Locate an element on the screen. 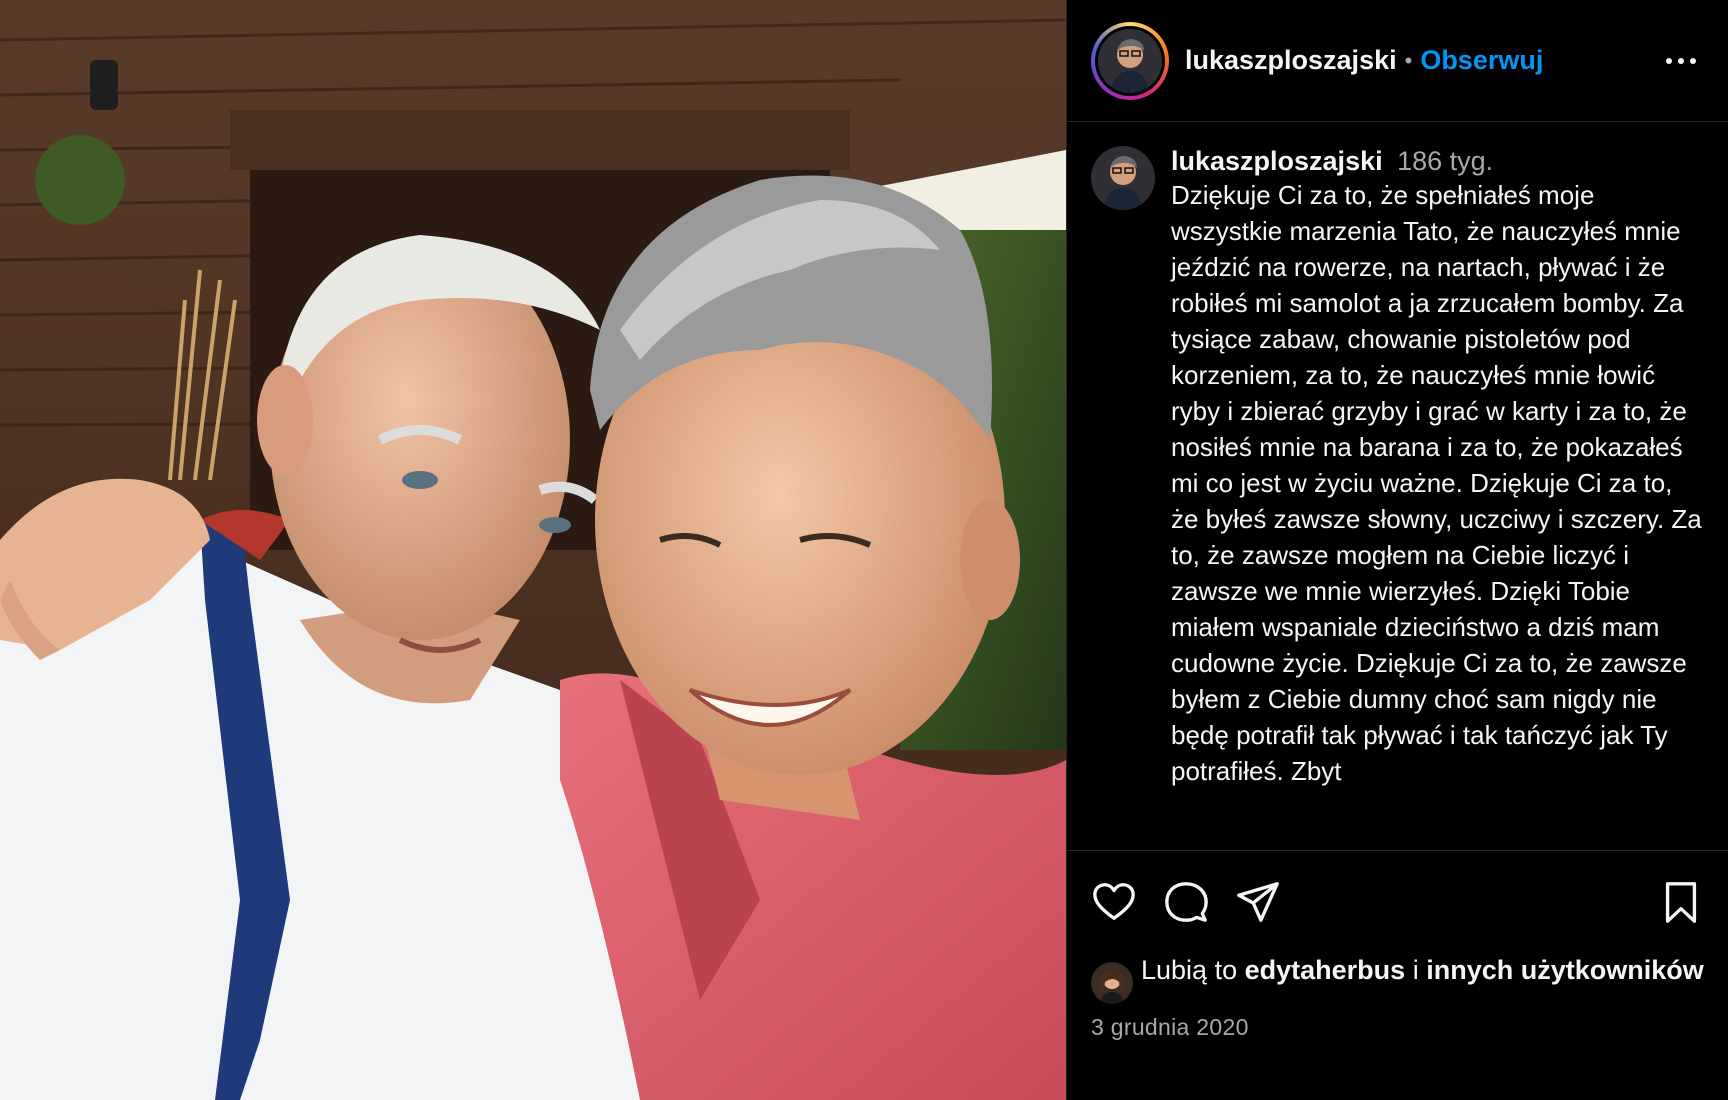  post-date: 3 grudnia 2020 is located at coordinates (1397, 1027).